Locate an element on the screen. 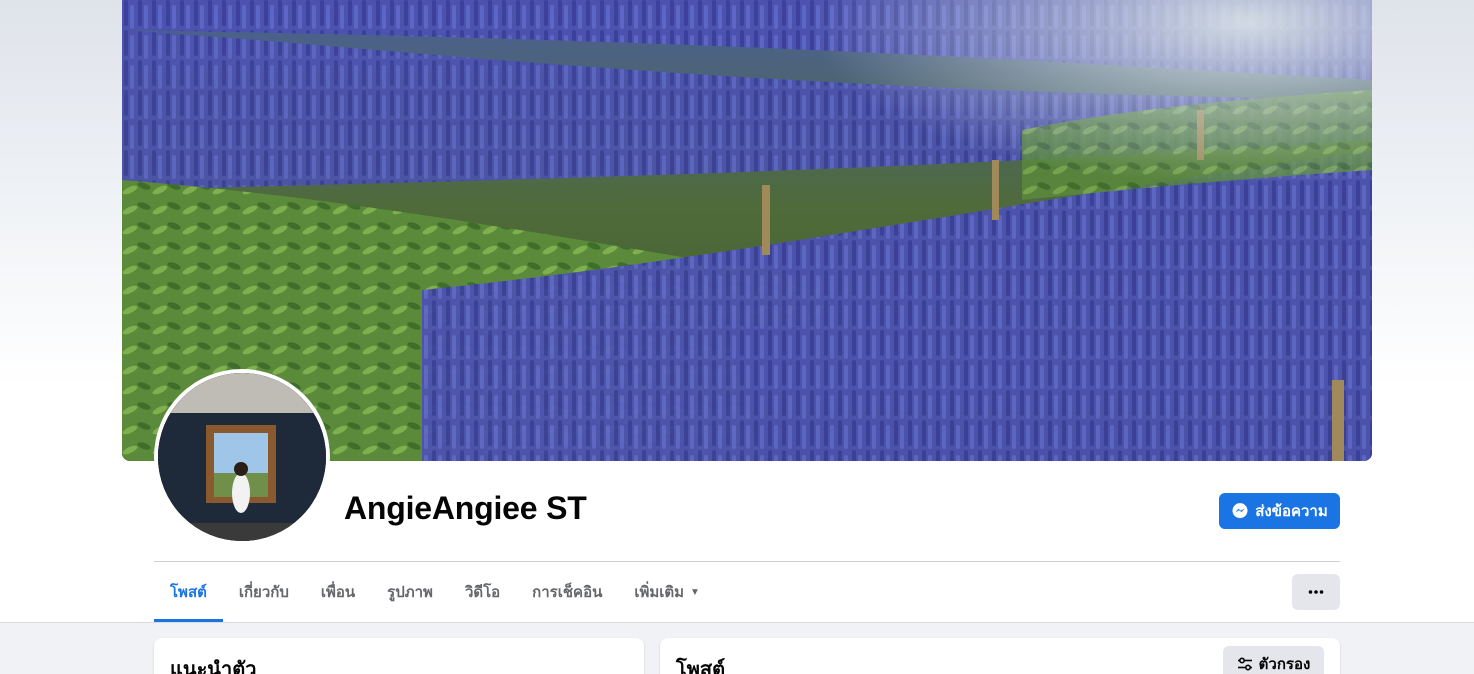 The image size is (1474, 674). tab-label: โพสต์ is located at coordinates (188, 592).